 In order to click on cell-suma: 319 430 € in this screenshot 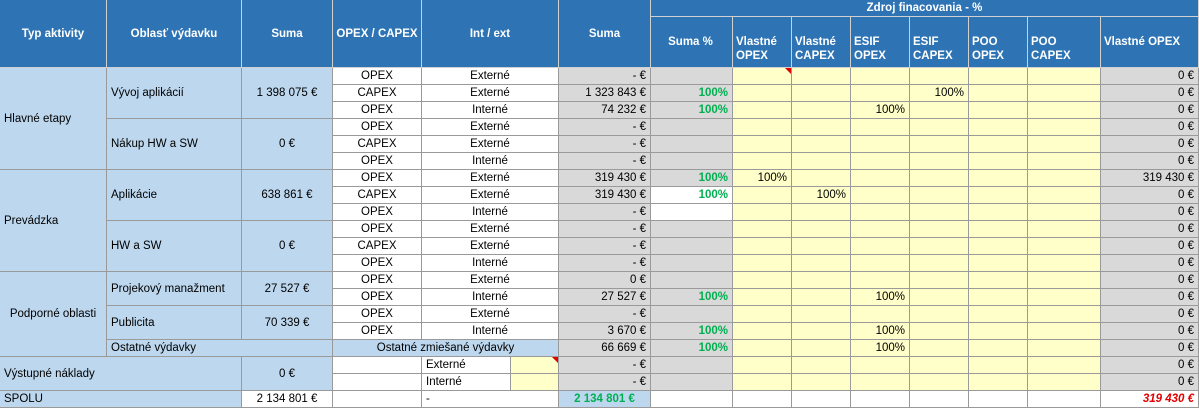, I will do `click(605, 195)`.